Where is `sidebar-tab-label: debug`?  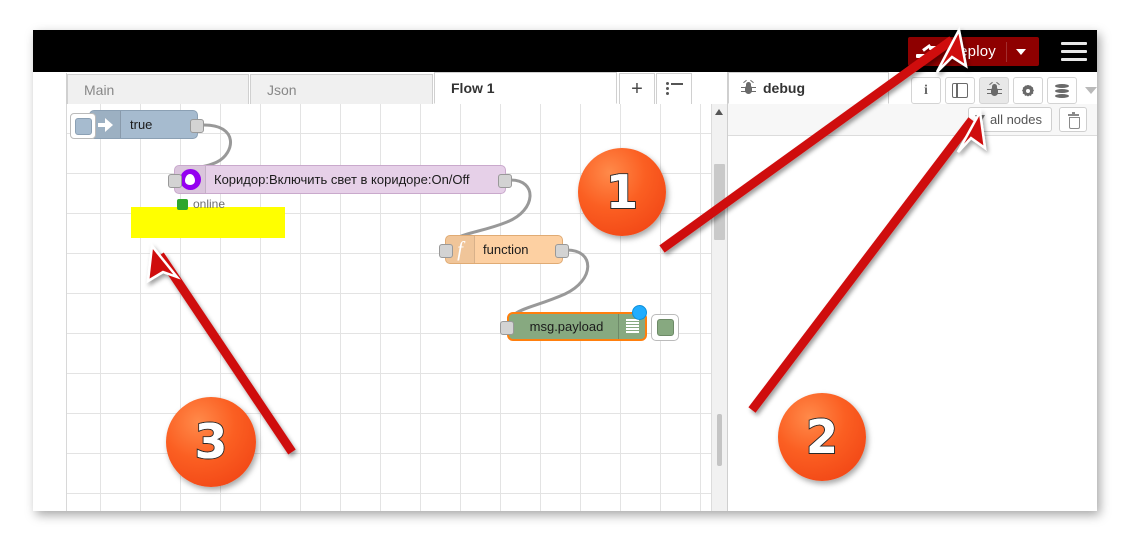 sidebar-tab-label: debug is located at coordinates (784, 87).